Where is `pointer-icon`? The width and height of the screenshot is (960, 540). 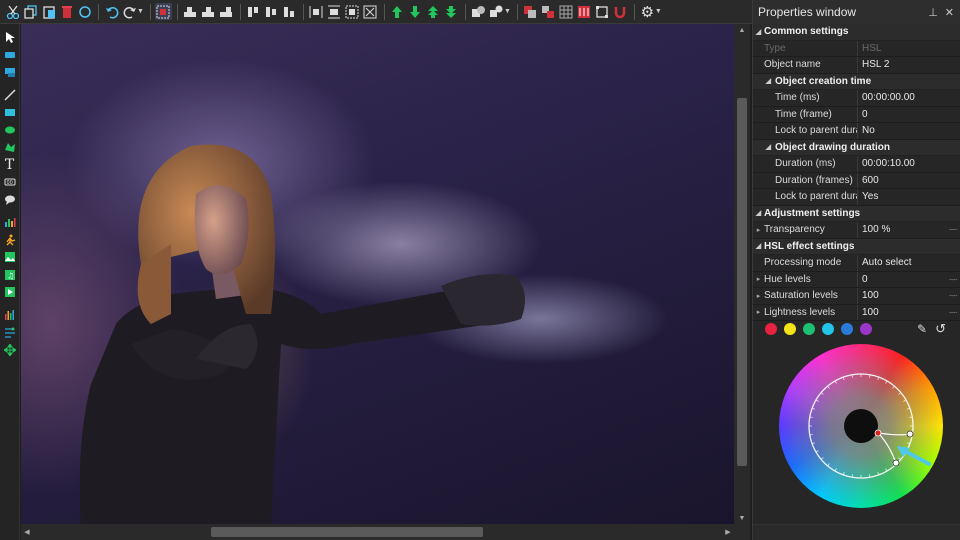
pointer-icon is located at coordinates (10, 37).